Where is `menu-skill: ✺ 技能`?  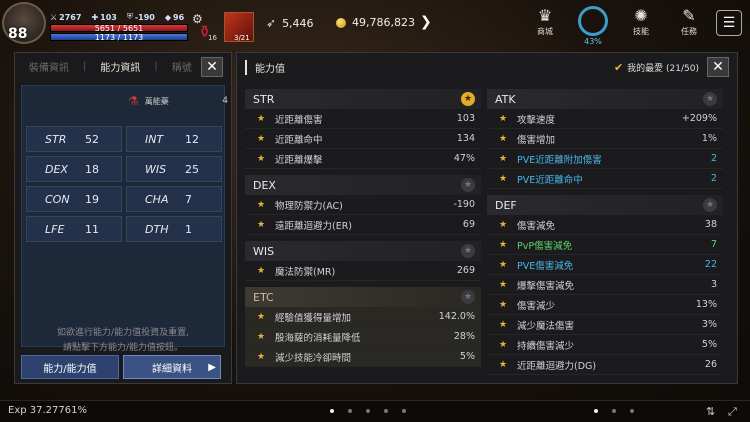
menu-skill: ✺ 技能 is located at coordinates (641, 26).